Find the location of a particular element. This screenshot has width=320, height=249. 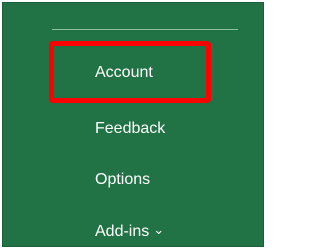

menu-item-label: Add-ins is located at coordinates (122, 231).